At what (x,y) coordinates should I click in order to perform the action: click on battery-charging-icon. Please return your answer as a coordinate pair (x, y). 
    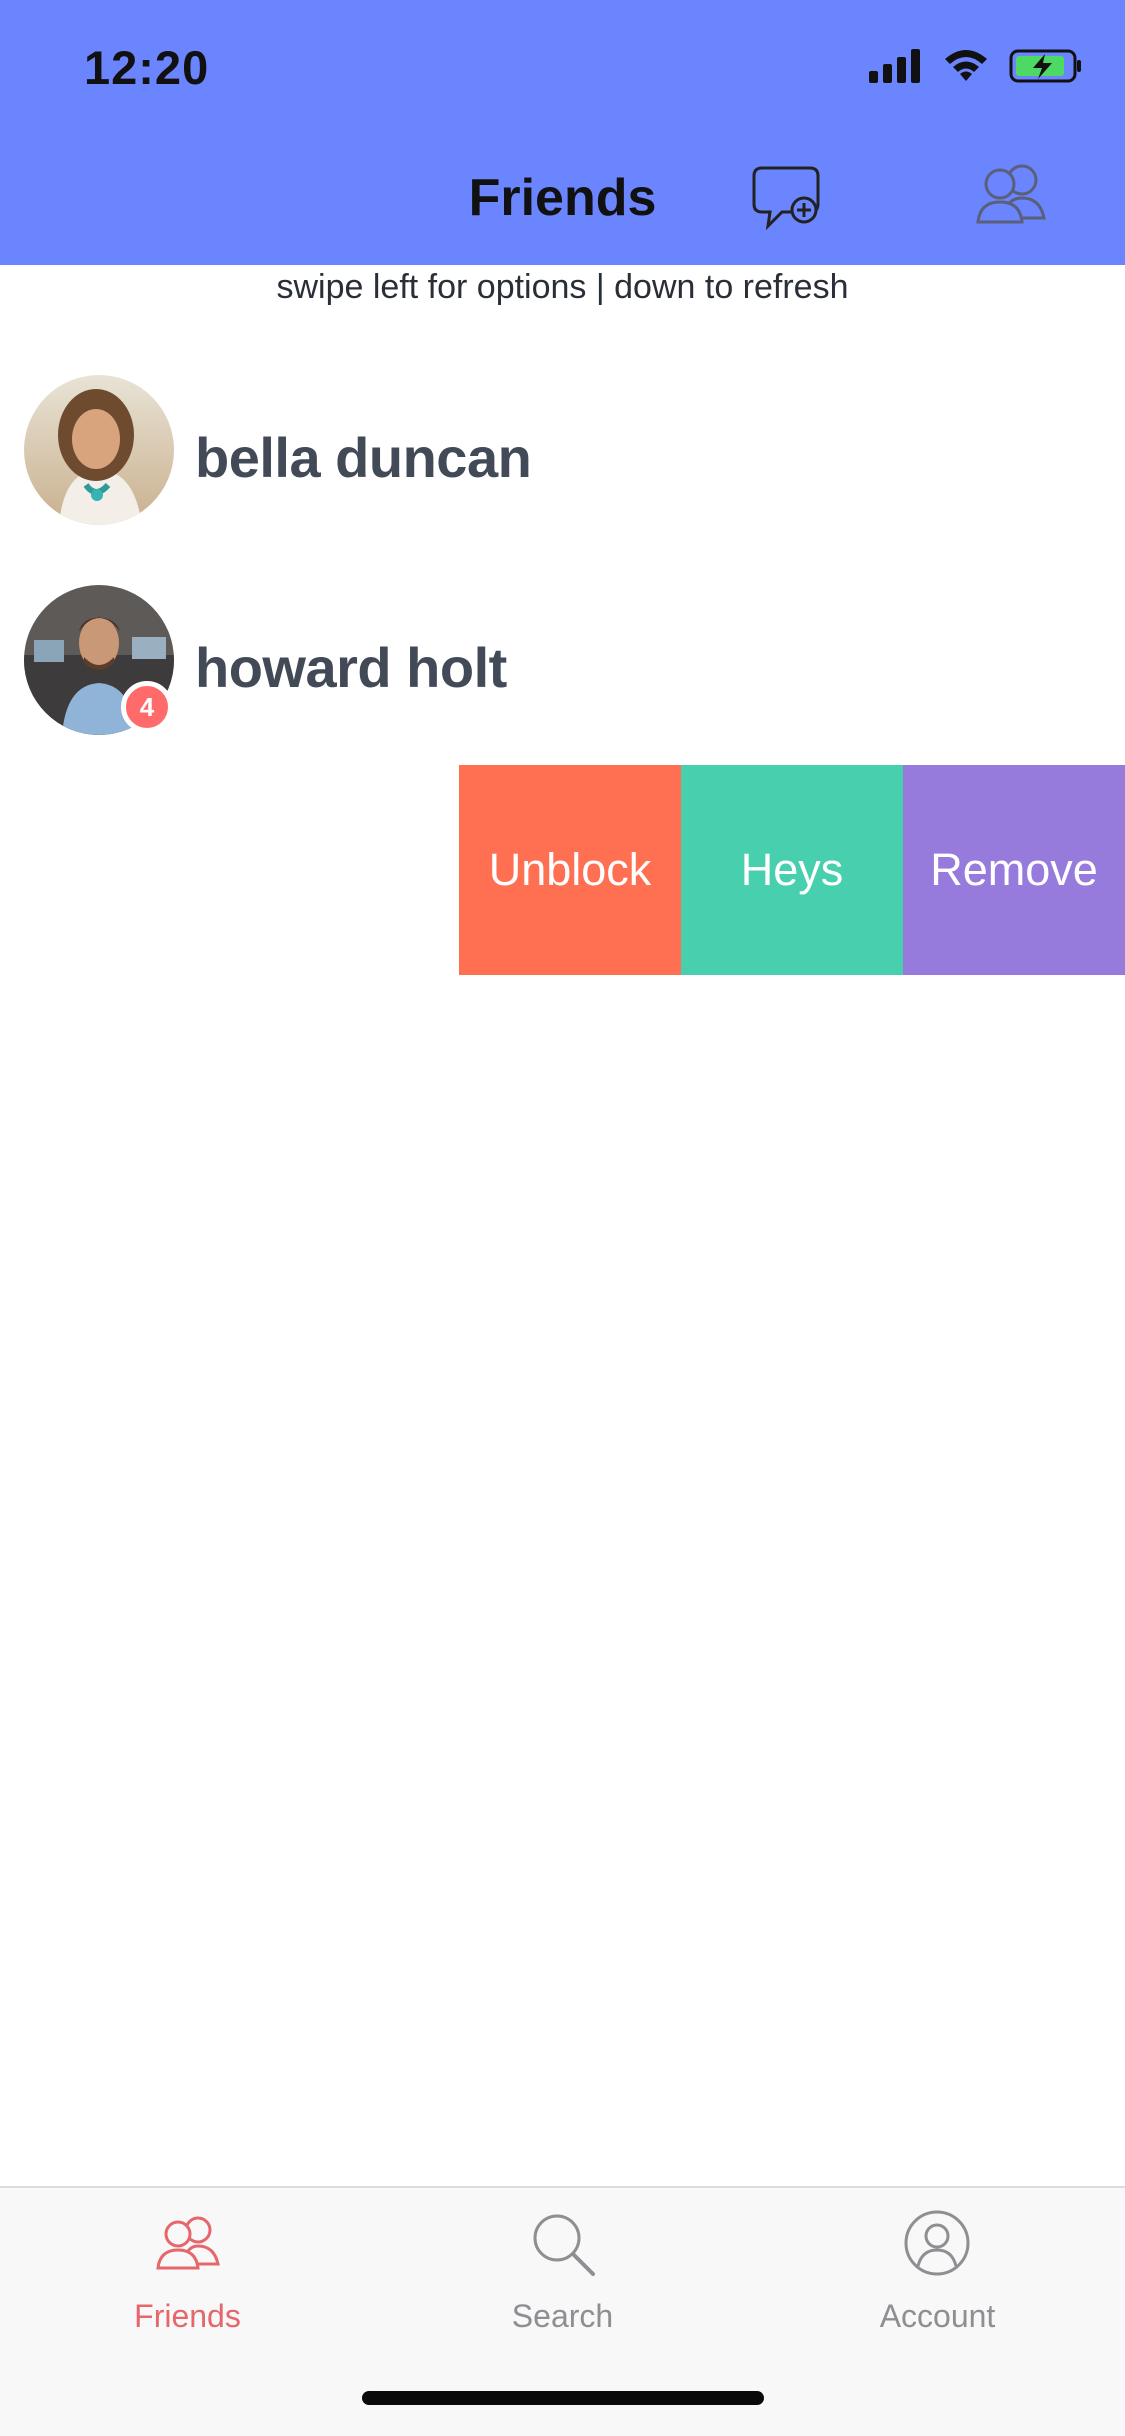
    Looking at the image, I should click on (1045, 66).